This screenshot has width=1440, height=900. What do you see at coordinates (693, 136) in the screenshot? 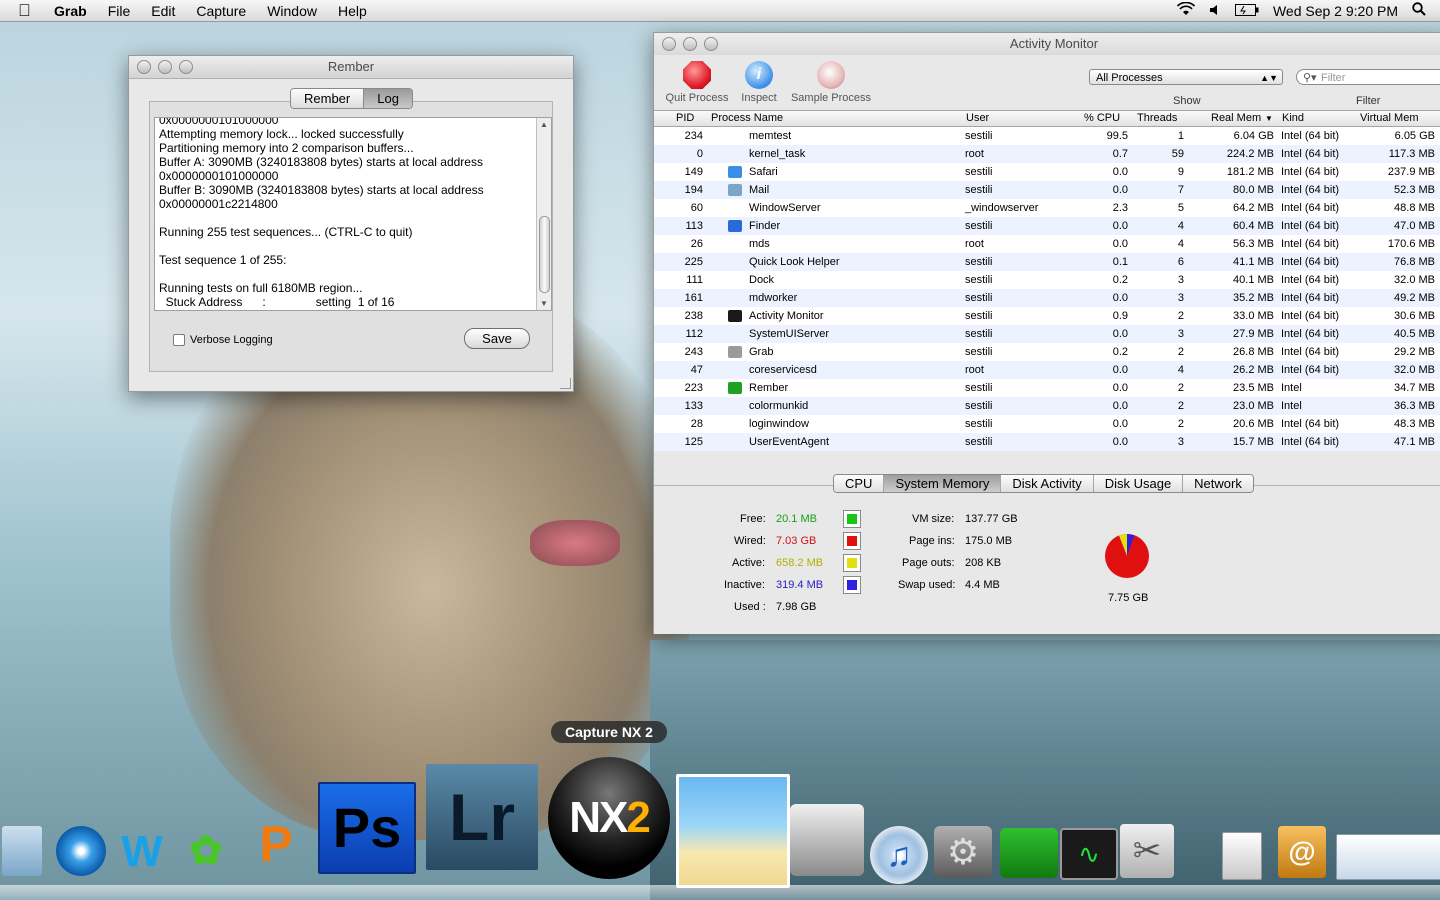
I see `cell-pid: 234` at bounding box center [693, 136].